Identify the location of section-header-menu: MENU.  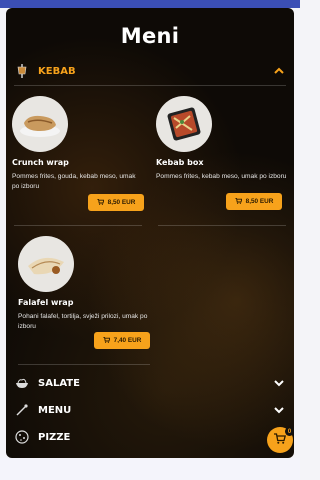
(150, 410).